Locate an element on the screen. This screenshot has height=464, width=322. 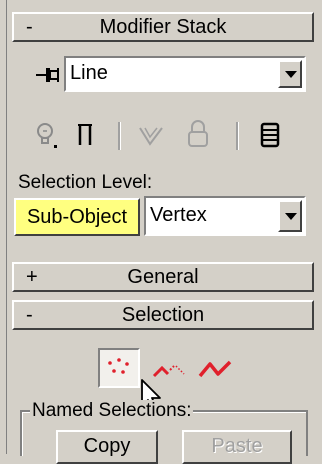
panel-left-edge is located at coordinates (3, 227).